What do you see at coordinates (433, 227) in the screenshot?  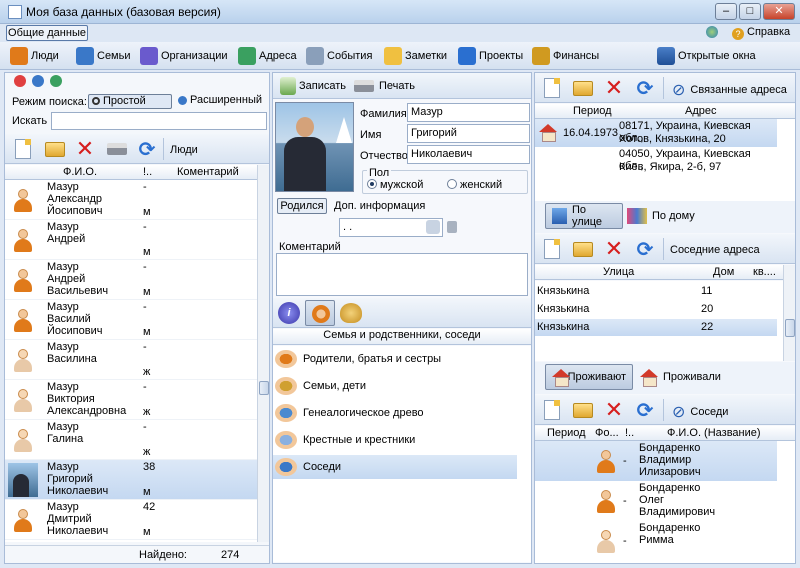 I see `date-picker-icon` at bounding box center [433, 227].